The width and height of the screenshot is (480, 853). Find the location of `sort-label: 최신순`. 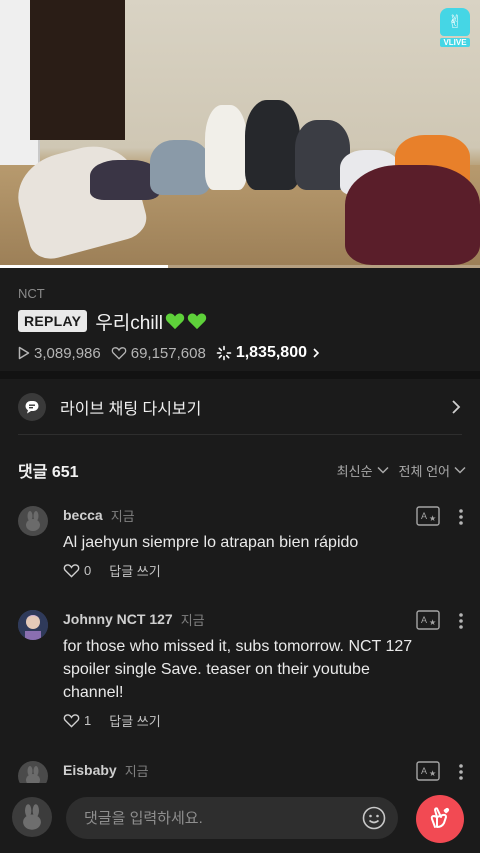

sort-label: 최신순 is located at coordinates (354, 471).